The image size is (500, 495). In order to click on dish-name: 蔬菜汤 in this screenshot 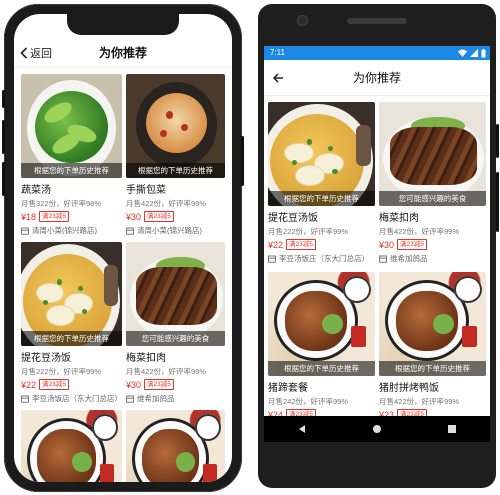, I will do `click(36, 190)`.